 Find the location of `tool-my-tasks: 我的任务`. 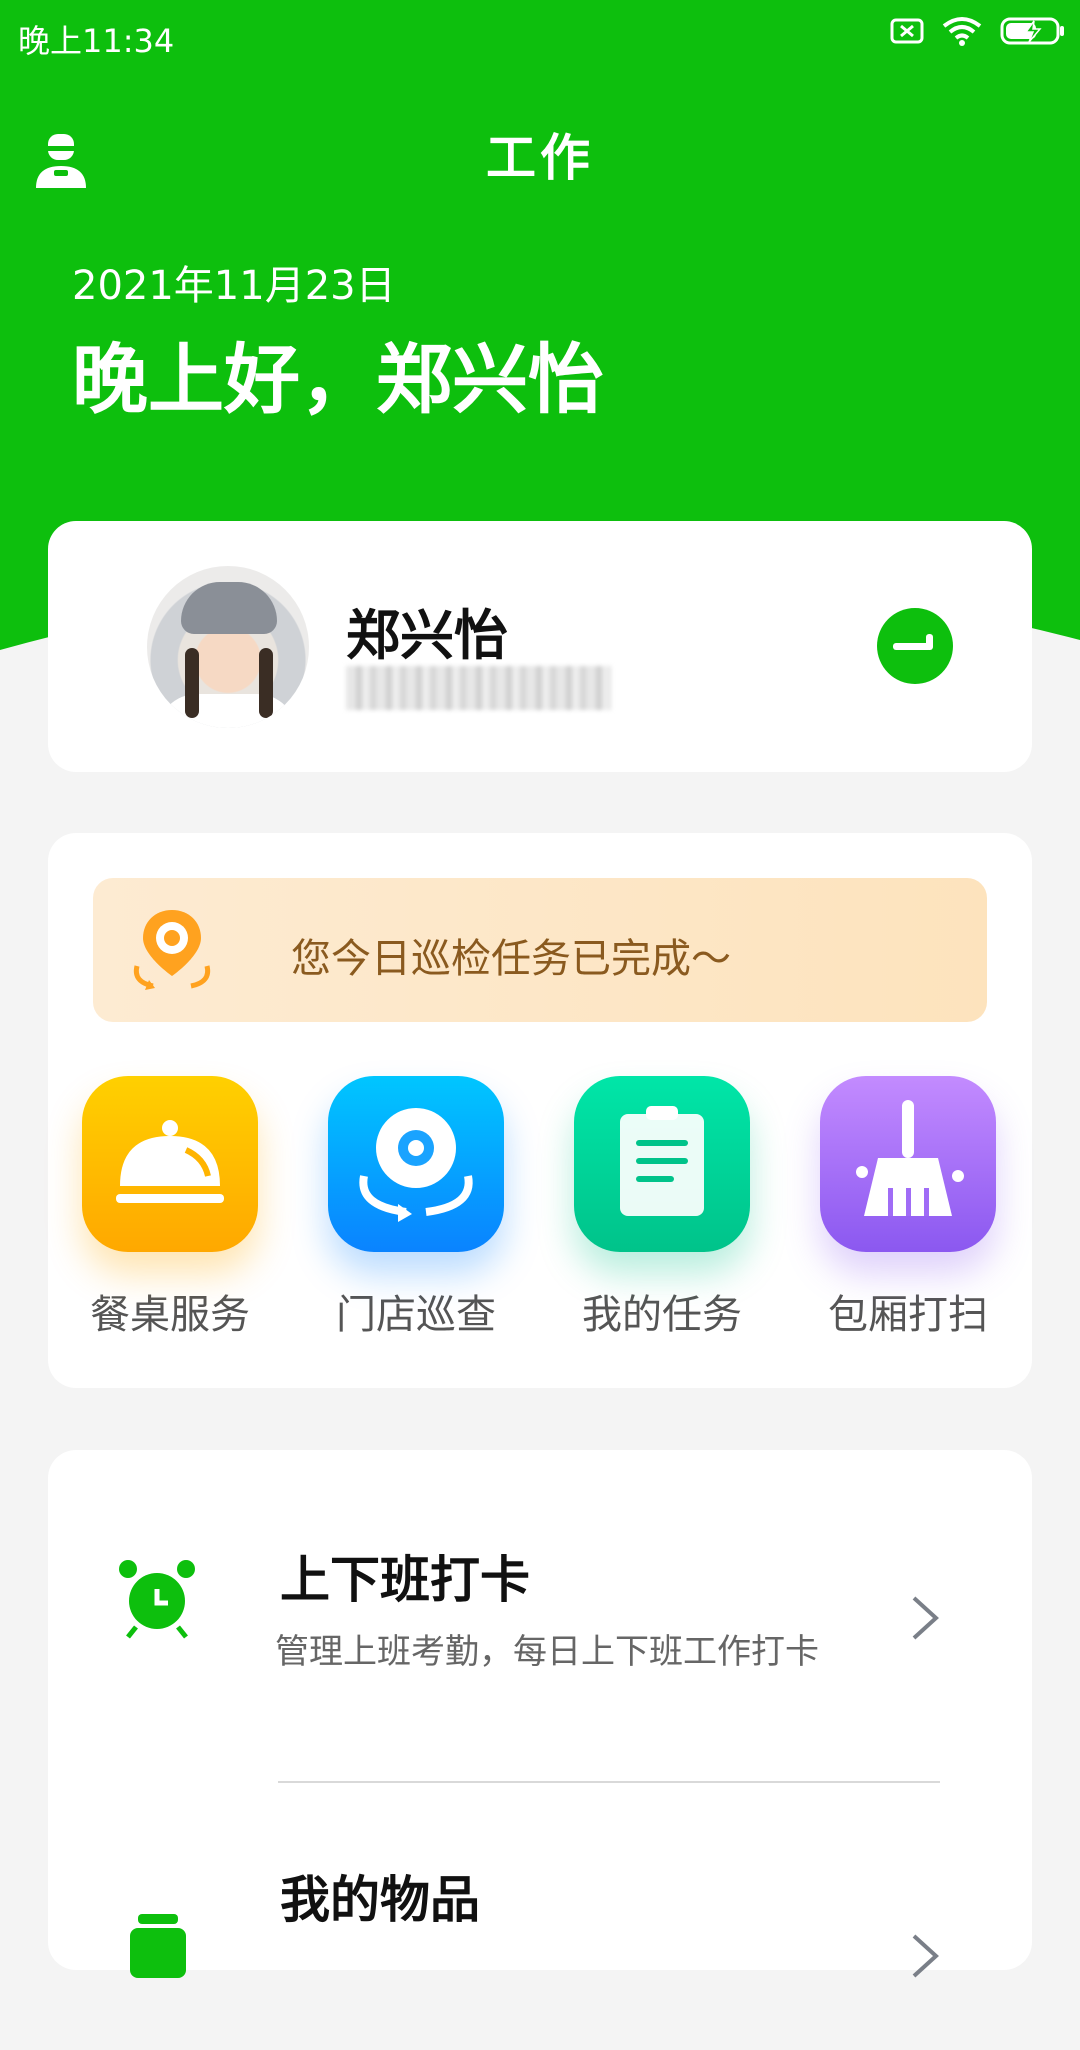

tool-my-tasks: 我的任务 is located at coordinates (662, 1208).